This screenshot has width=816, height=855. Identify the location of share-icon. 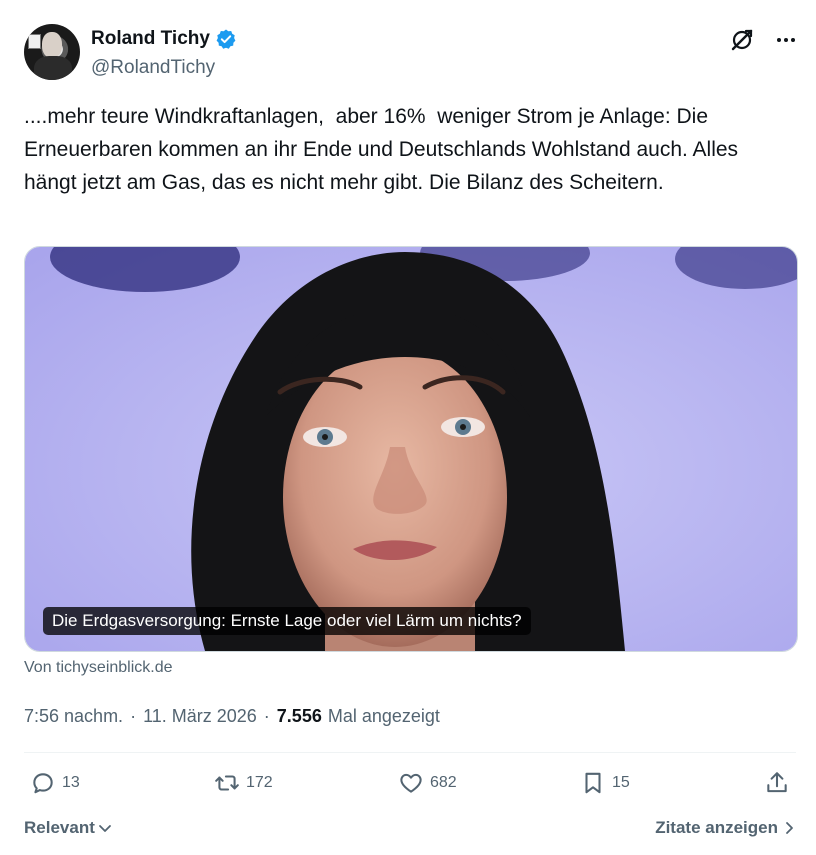
(777, 782).